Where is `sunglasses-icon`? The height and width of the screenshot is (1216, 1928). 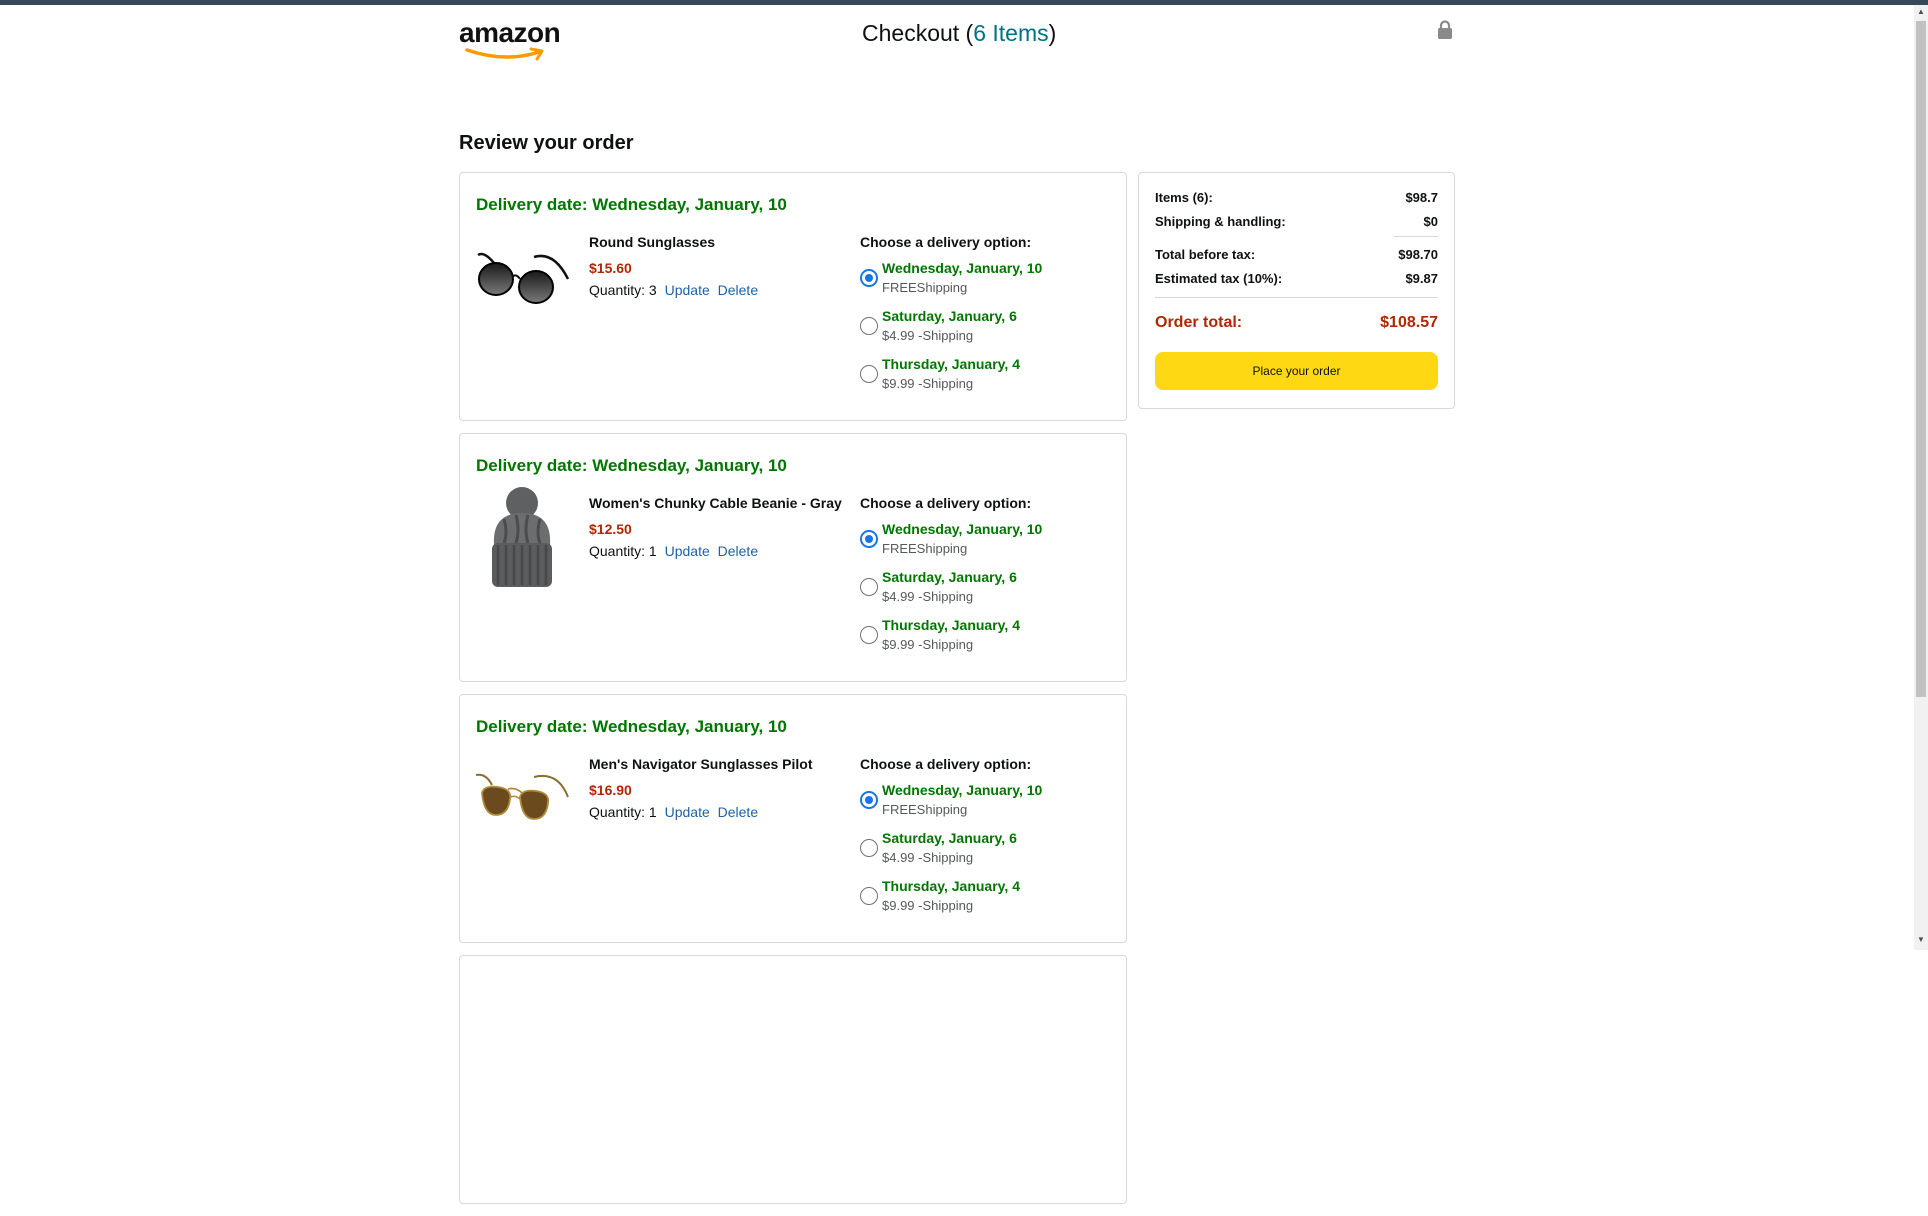 sunglasses-icon is located at coordinates (523, 278).